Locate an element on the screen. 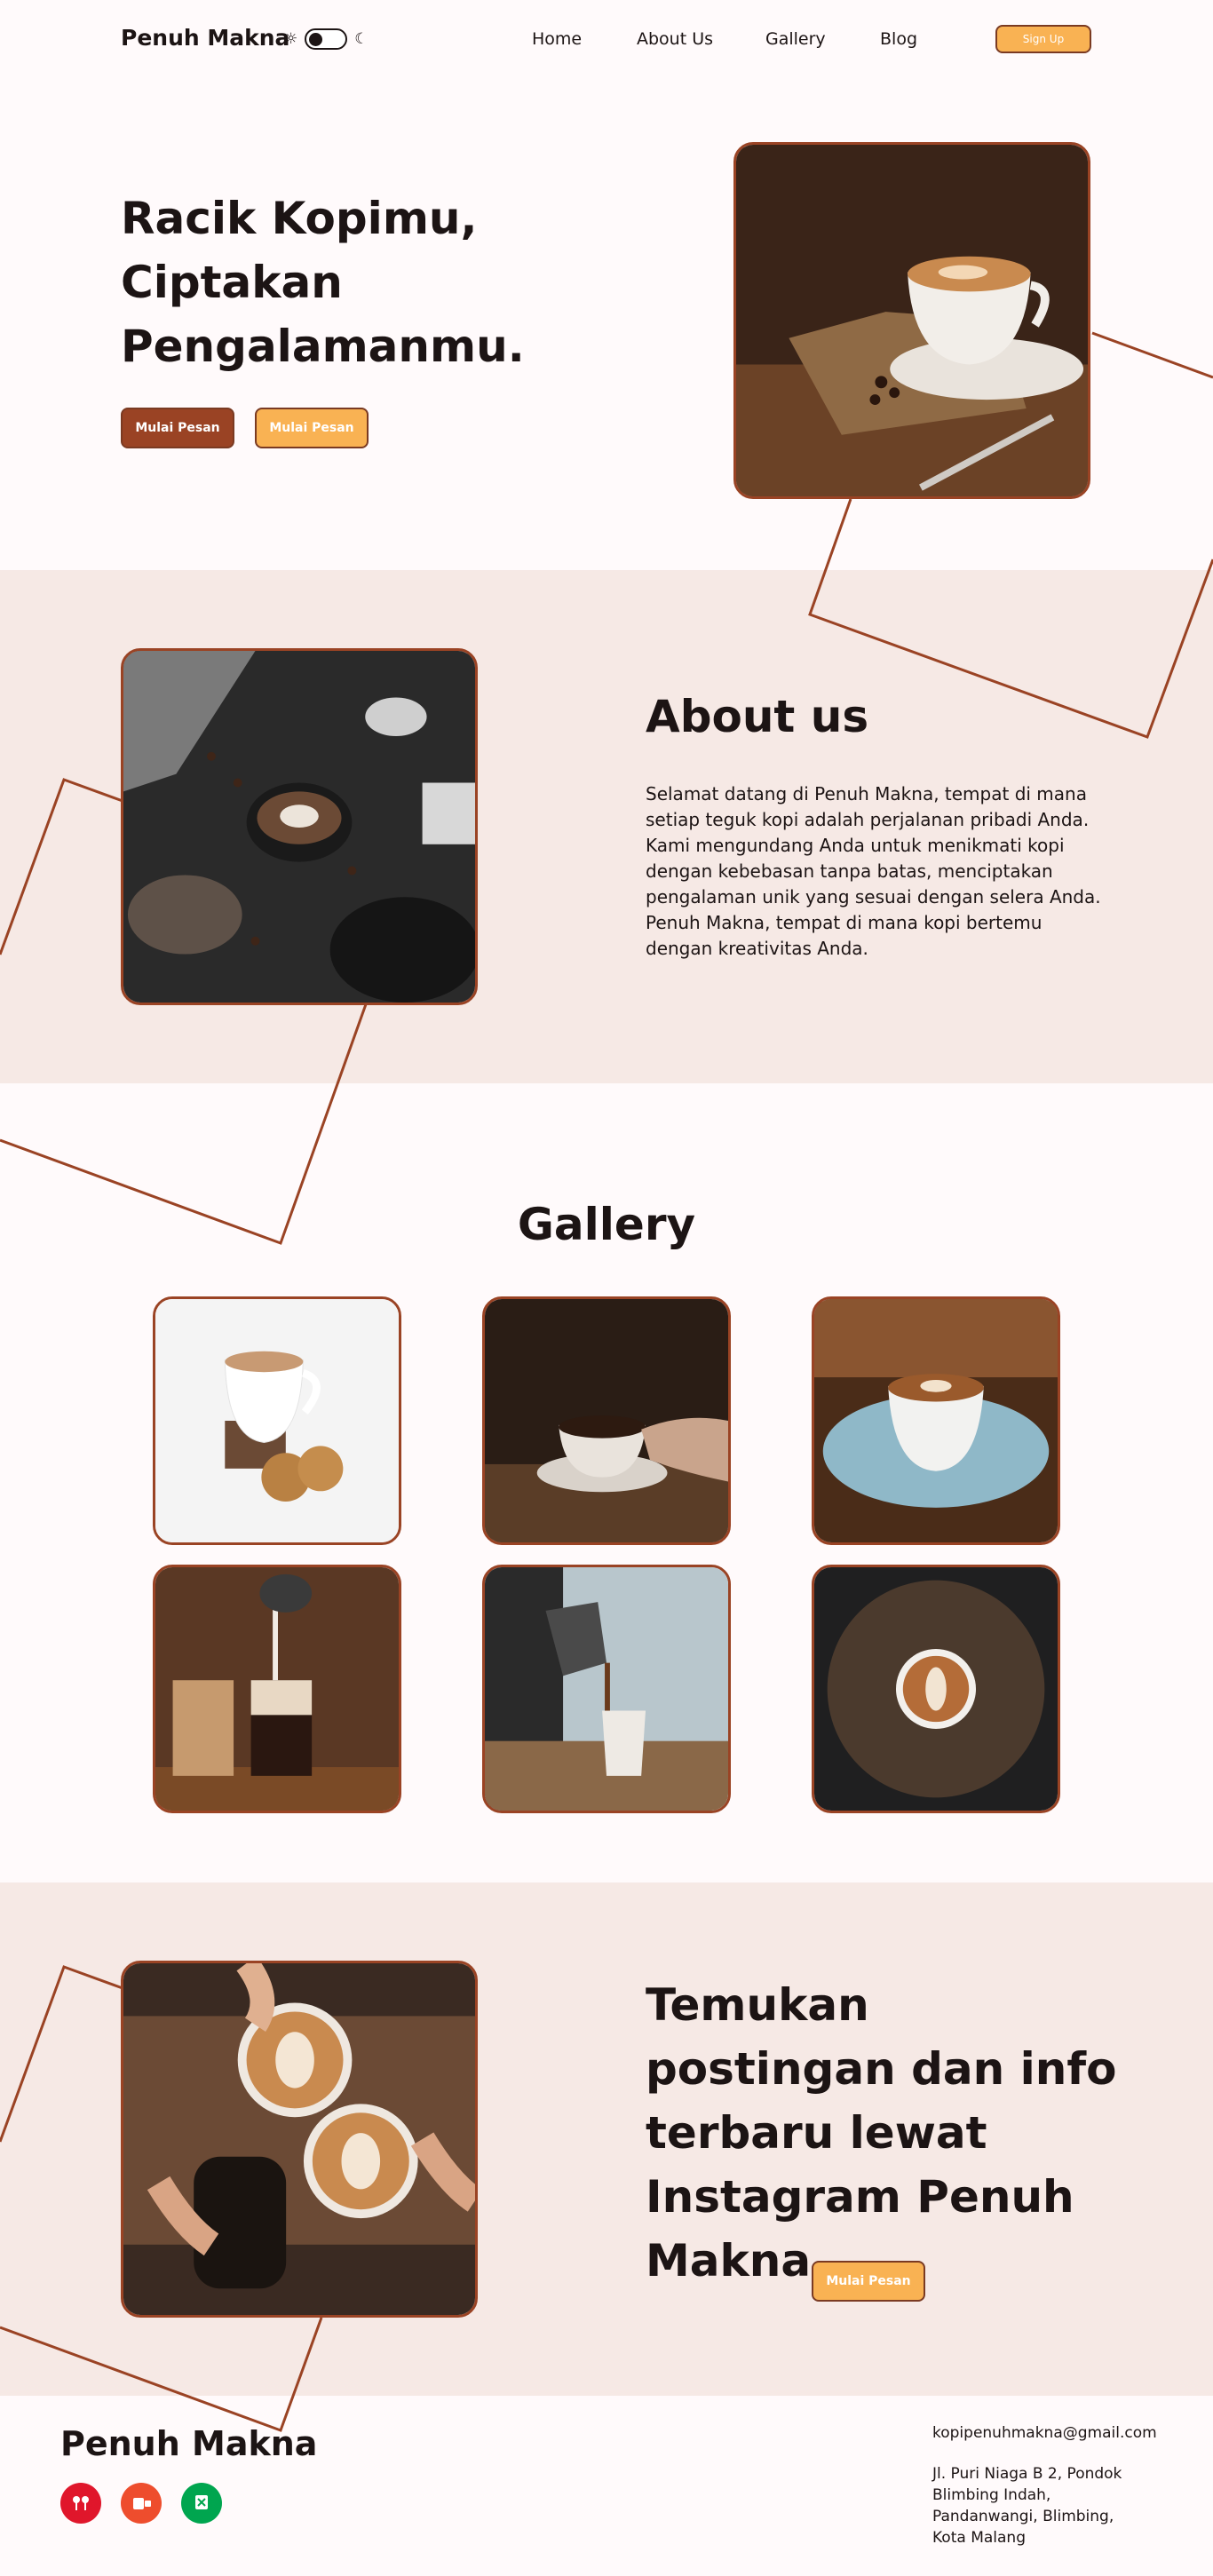 The height and width of the screenshot is (2576, 1213). brand-logo: Penuh Makna is located at coordinates (205, 38).